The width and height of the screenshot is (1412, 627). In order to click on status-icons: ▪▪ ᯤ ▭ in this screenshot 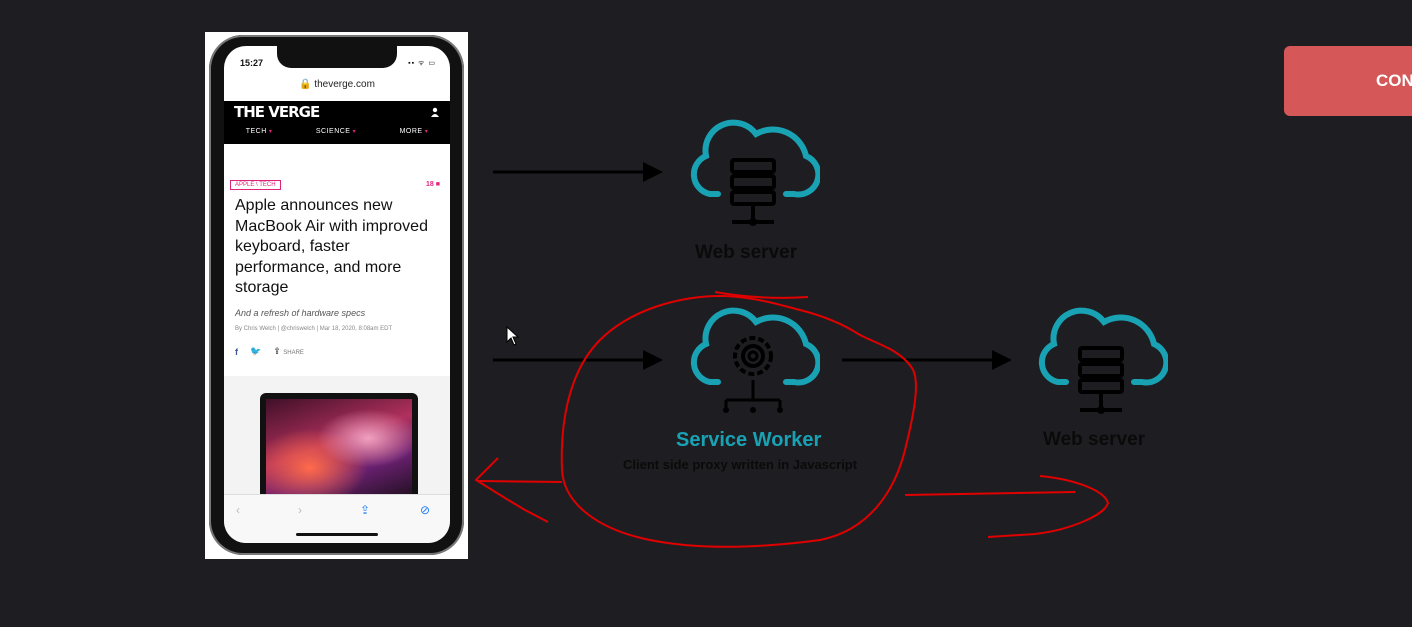, I will do `click(422, 63)`.